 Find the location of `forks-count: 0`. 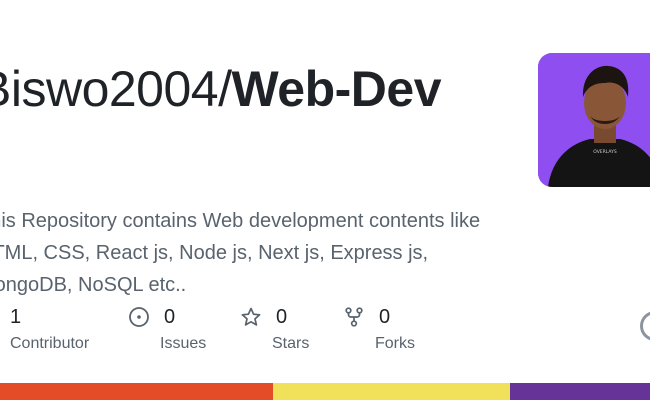

forks-count: 0 is located at coordinates (385, 316).